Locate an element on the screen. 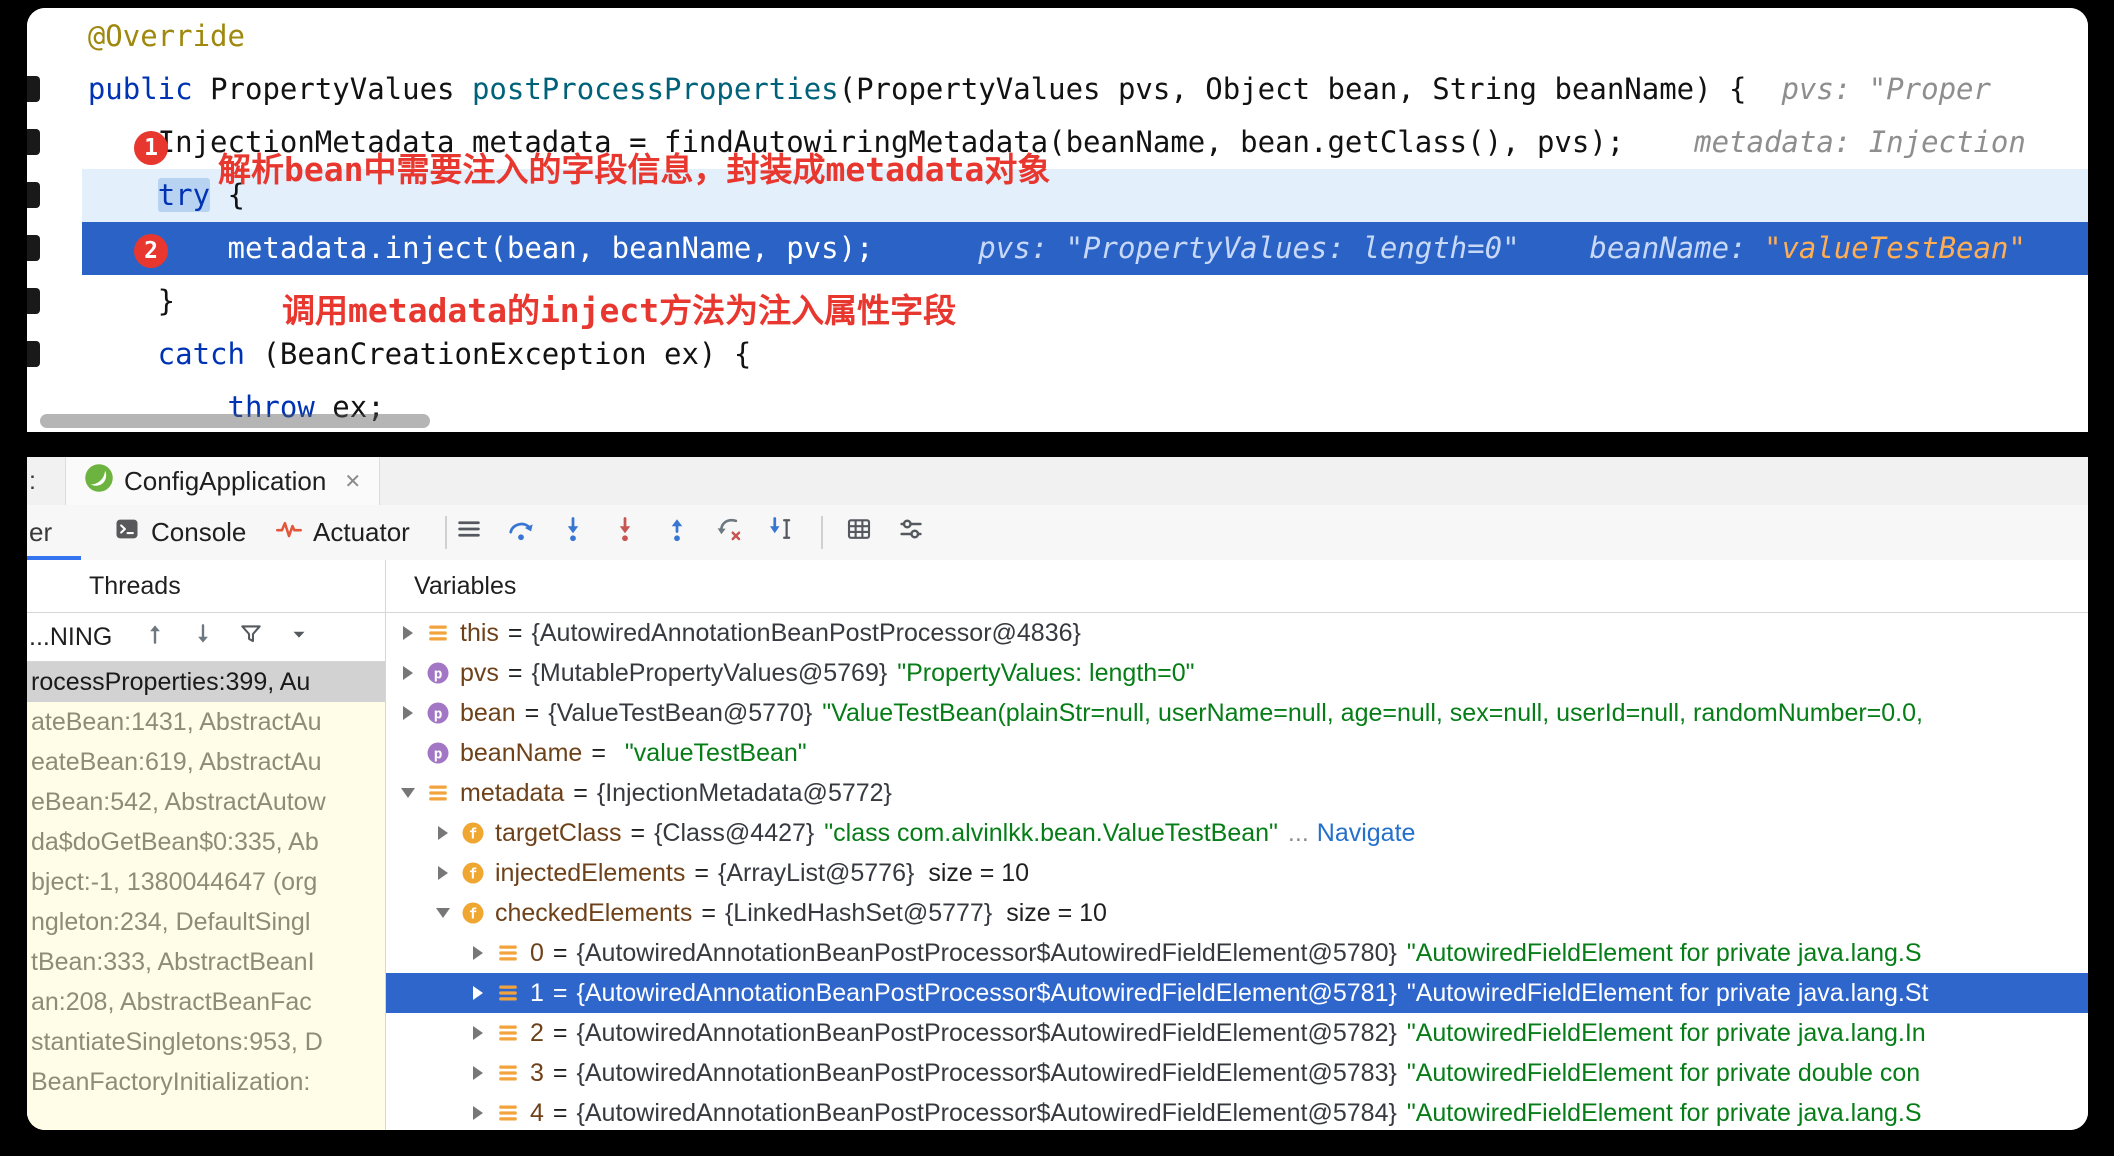  frame-row is located at coordinates (206, 1116).